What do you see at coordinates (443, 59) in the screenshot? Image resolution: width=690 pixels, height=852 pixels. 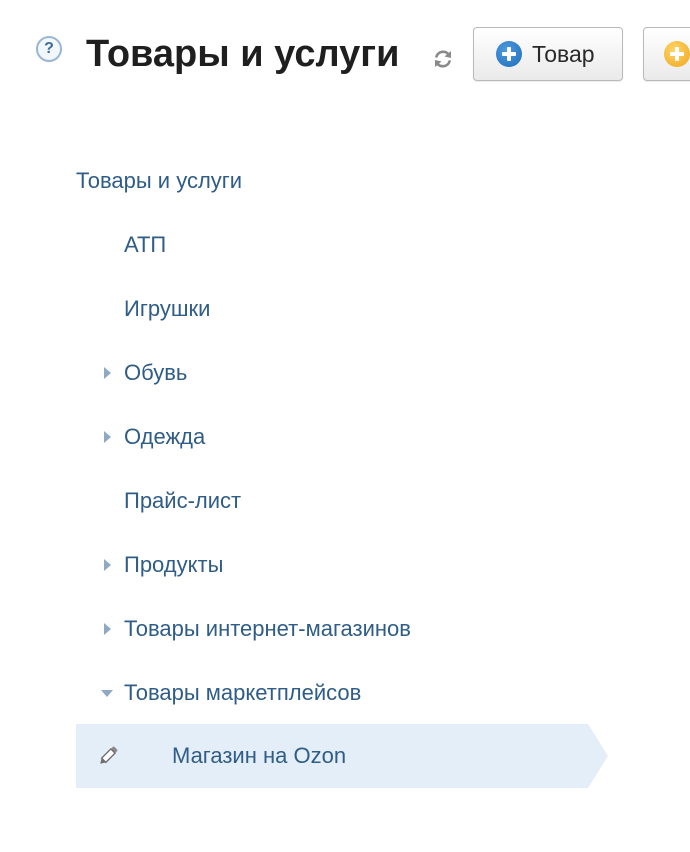 I see `refresh-icon` at bounding box center [443, 59].